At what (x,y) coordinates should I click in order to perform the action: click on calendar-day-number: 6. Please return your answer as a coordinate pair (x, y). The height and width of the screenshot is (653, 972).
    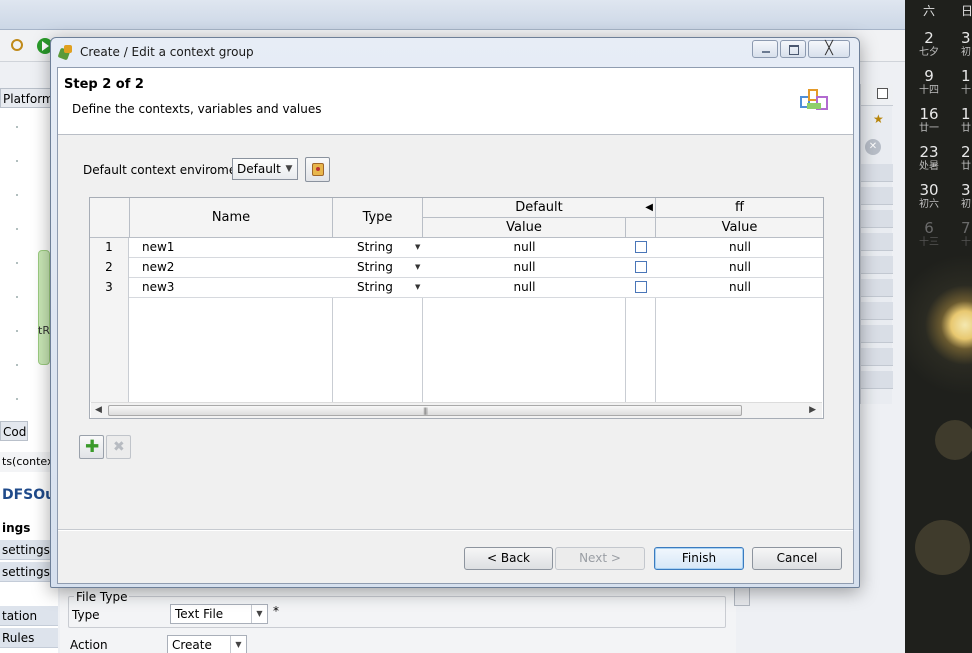
    Looking at the image, I should click on (929, 228).